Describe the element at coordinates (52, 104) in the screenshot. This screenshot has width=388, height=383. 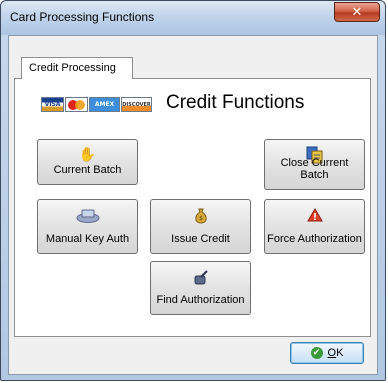
I see `visa-card-icon: VISA` at that location.